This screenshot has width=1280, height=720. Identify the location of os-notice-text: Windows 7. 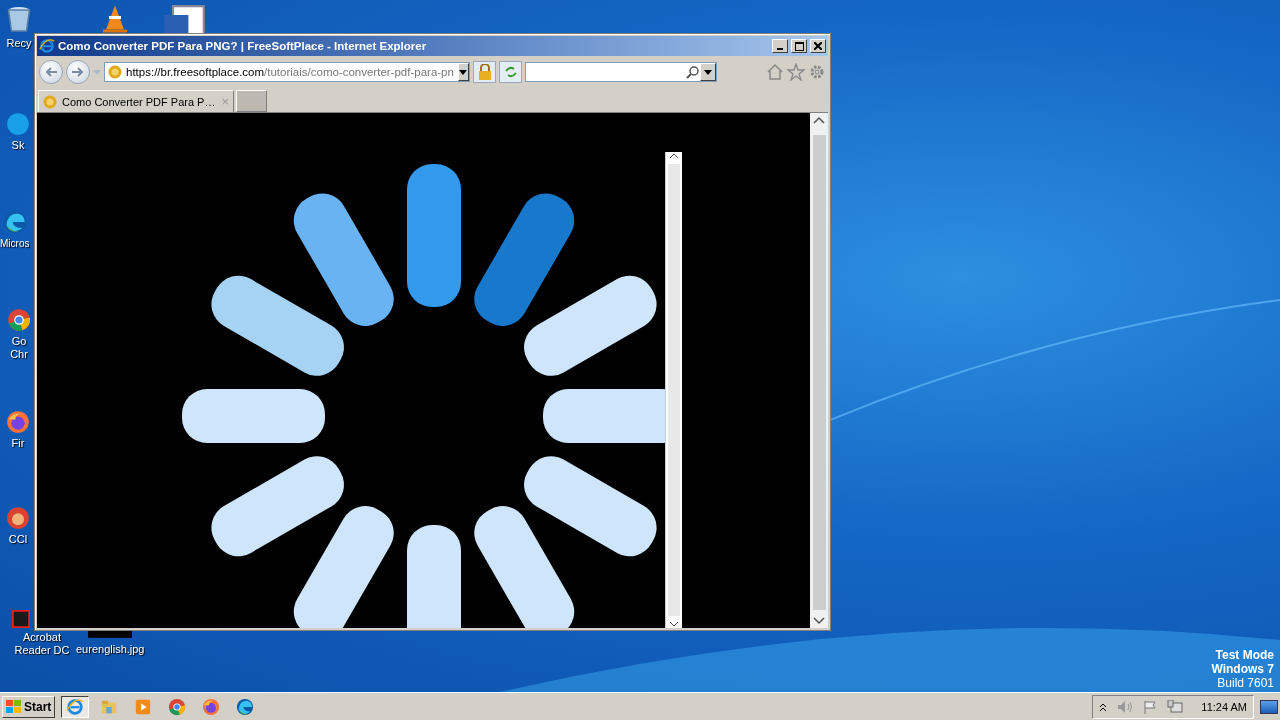
(1242, 669).